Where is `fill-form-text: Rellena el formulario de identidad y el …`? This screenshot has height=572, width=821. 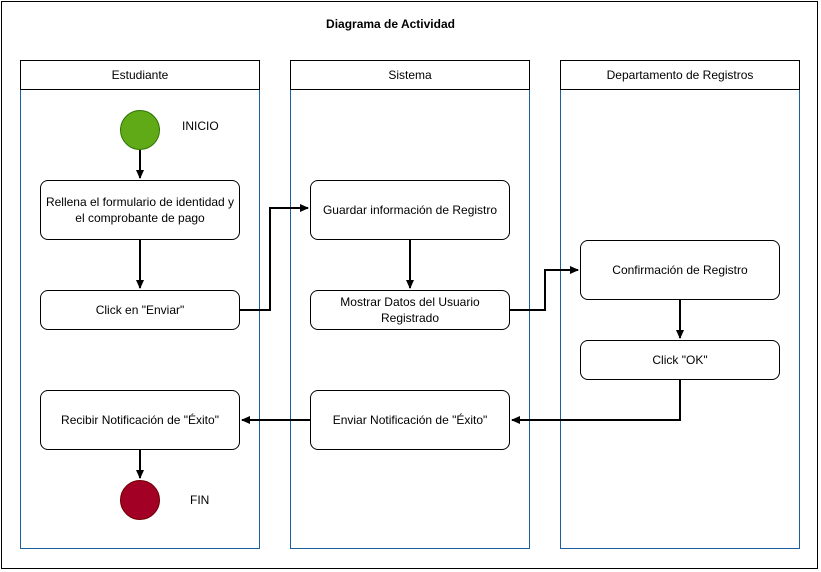
fill-form-text: Rellena el formulario de identidad y el … is located at coordinates (140, 210).